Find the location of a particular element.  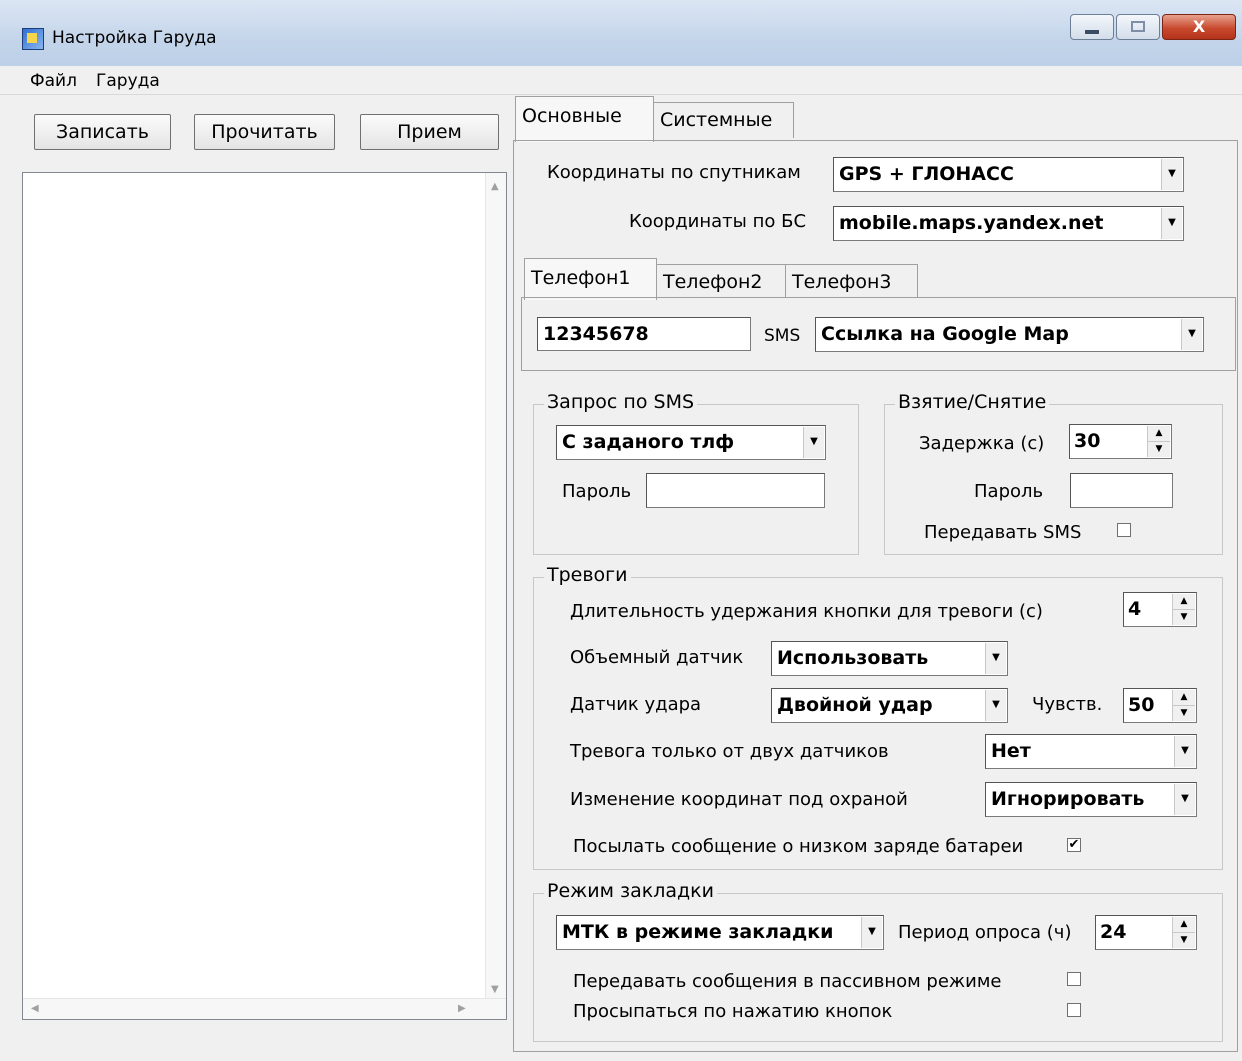

menu-garuda: Гаруда is located at coordinates (128, 81).